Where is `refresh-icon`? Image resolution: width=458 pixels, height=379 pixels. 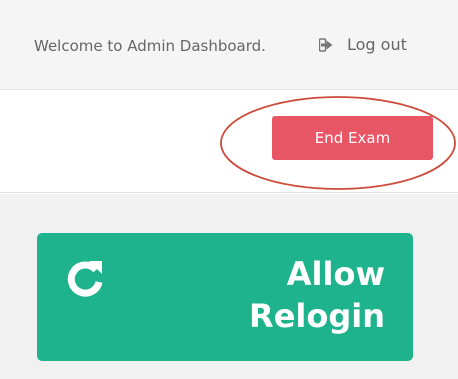
refresh-icon is located at coordinates (85, 279).